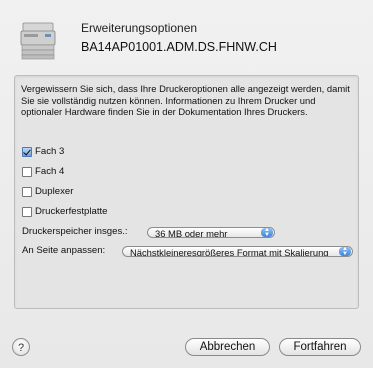 This screenshot has width=373, height=368. Describe the element at coordinates (38, 41) in the screenshot. I see `printer-icon` at that location.